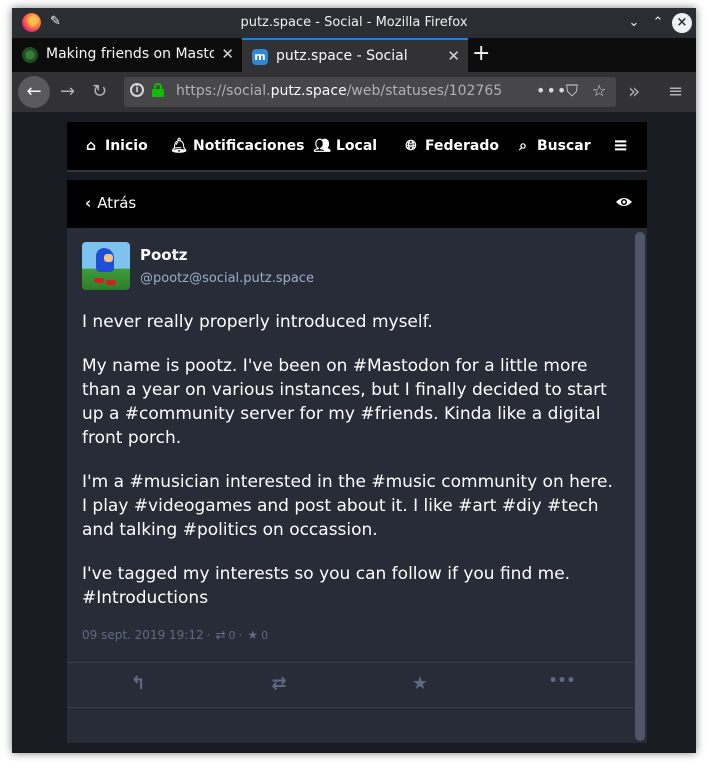 The width and height of the screenshot is (709, 770). I want to click on new-tab-icon: +, so click(481, 53).